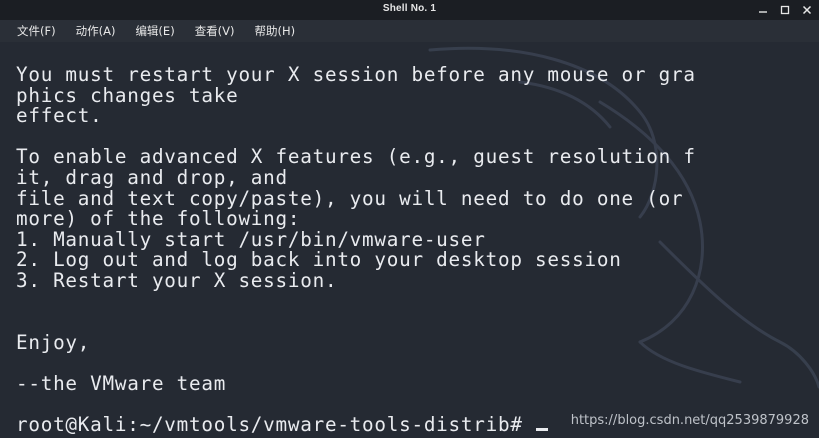 This screenshot has height=438, width=819. I want to click on window-title: Shell No. 1, so click(409, 8).